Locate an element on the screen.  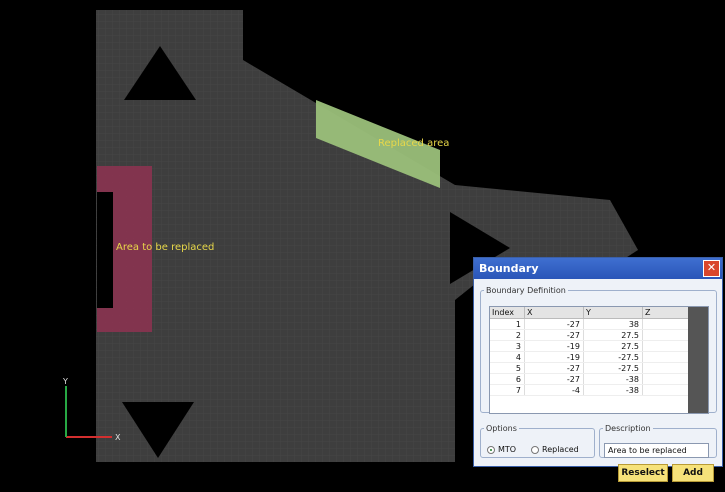
axis-x-label: X is located at coordinates (118, 437).